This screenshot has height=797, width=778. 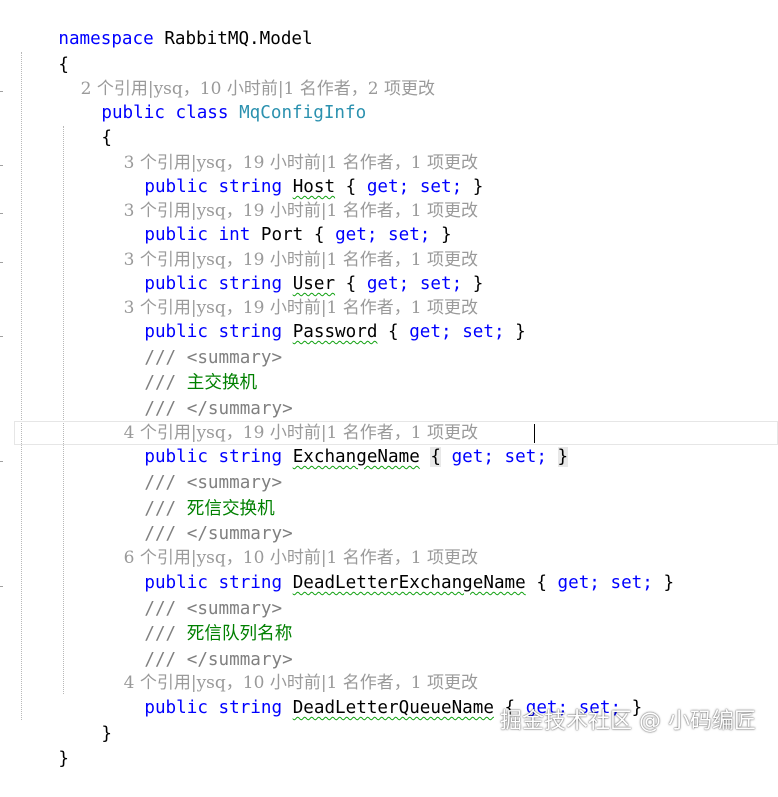 I want to click on watermark: 掘金技术社区 @ 小码编匠, so click(x=628, y=721).